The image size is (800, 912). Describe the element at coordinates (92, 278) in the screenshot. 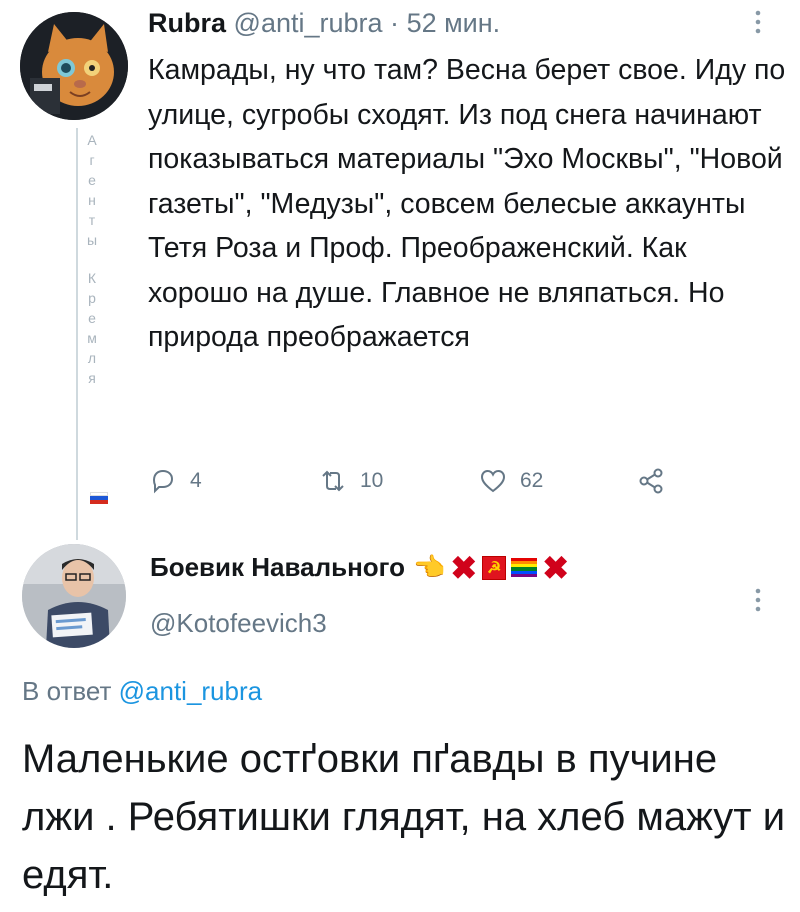

I see `side-letter: К` at that location.